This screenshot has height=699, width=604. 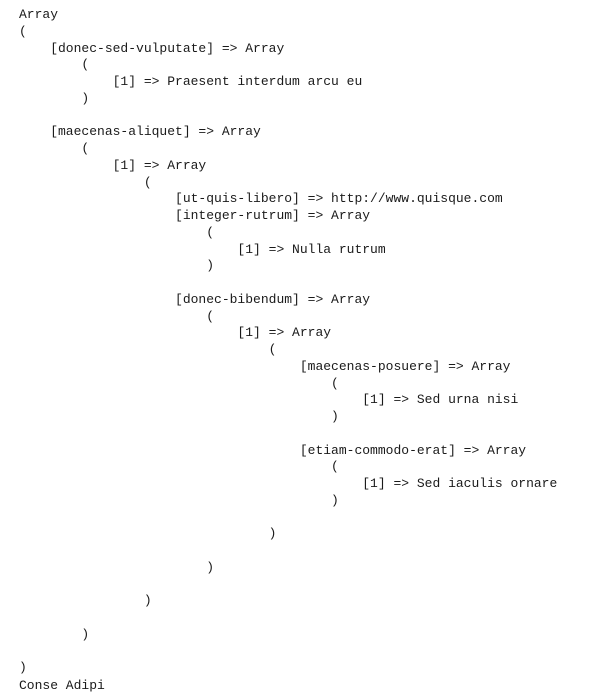 What do you see at coordinates (273, 450) in the screenshot?
I see `dump-line: [etiam-commodo-erat] => Array` at bounding box center [273, 450].